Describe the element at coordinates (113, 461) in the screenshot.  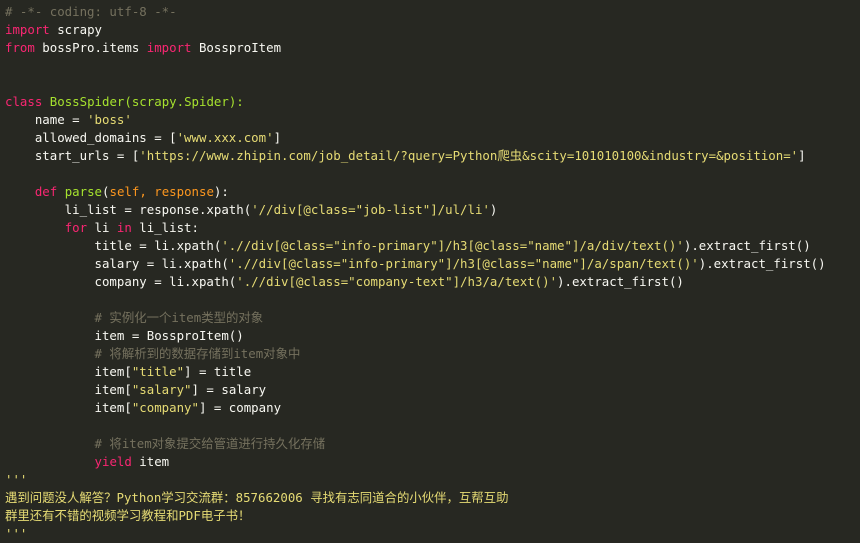
I see `code-token: yield` at that location.